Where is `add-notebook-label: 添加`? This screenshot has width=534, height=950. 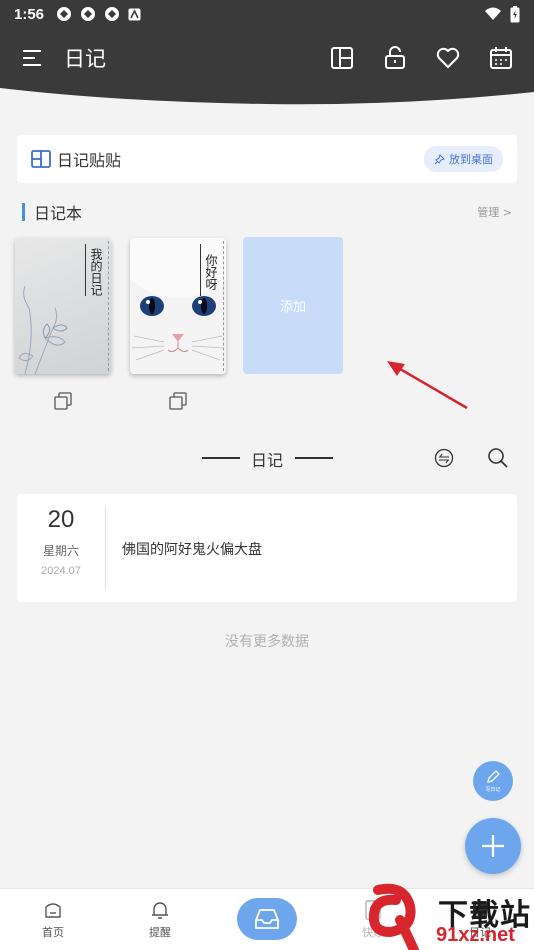 add-notebook-label: 添加 is located at coordinates (292, 307).